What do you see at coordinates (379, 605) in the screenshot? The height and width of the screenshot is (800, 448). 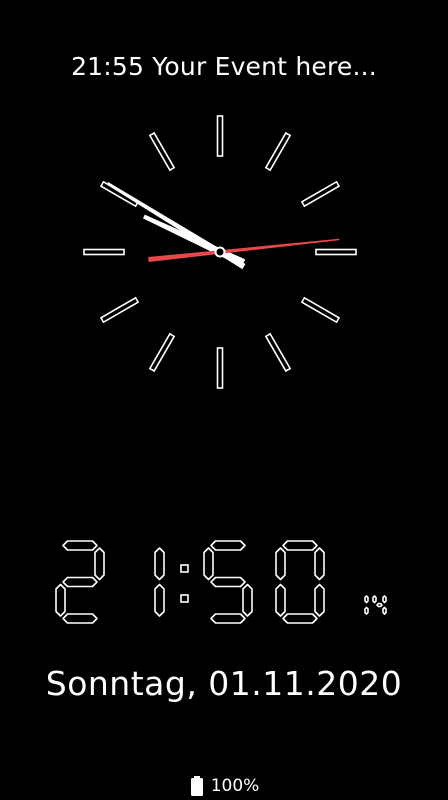 I see `digit-second-ones` at bounding box center [379, 605].